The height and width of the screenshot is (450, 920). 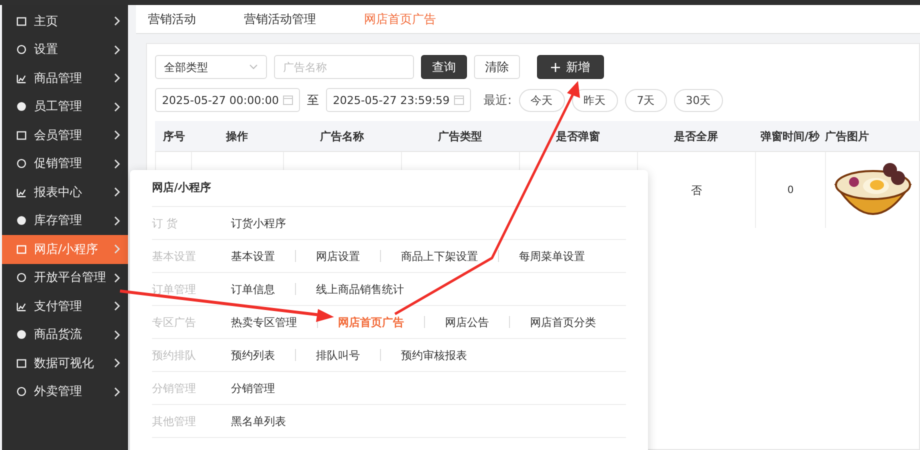 I want to click on sidebar-item: 外卖管理, so click(x=65, y=392).